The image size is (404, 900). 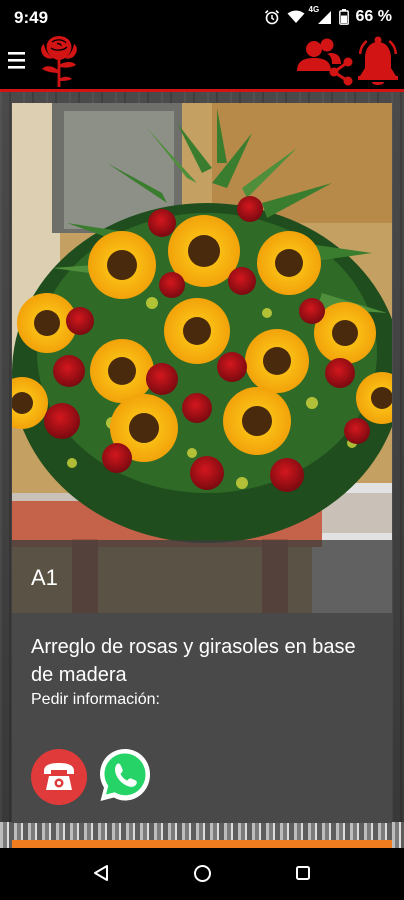 I want to click on rose-logo-icon, so click(x=59, y=63).